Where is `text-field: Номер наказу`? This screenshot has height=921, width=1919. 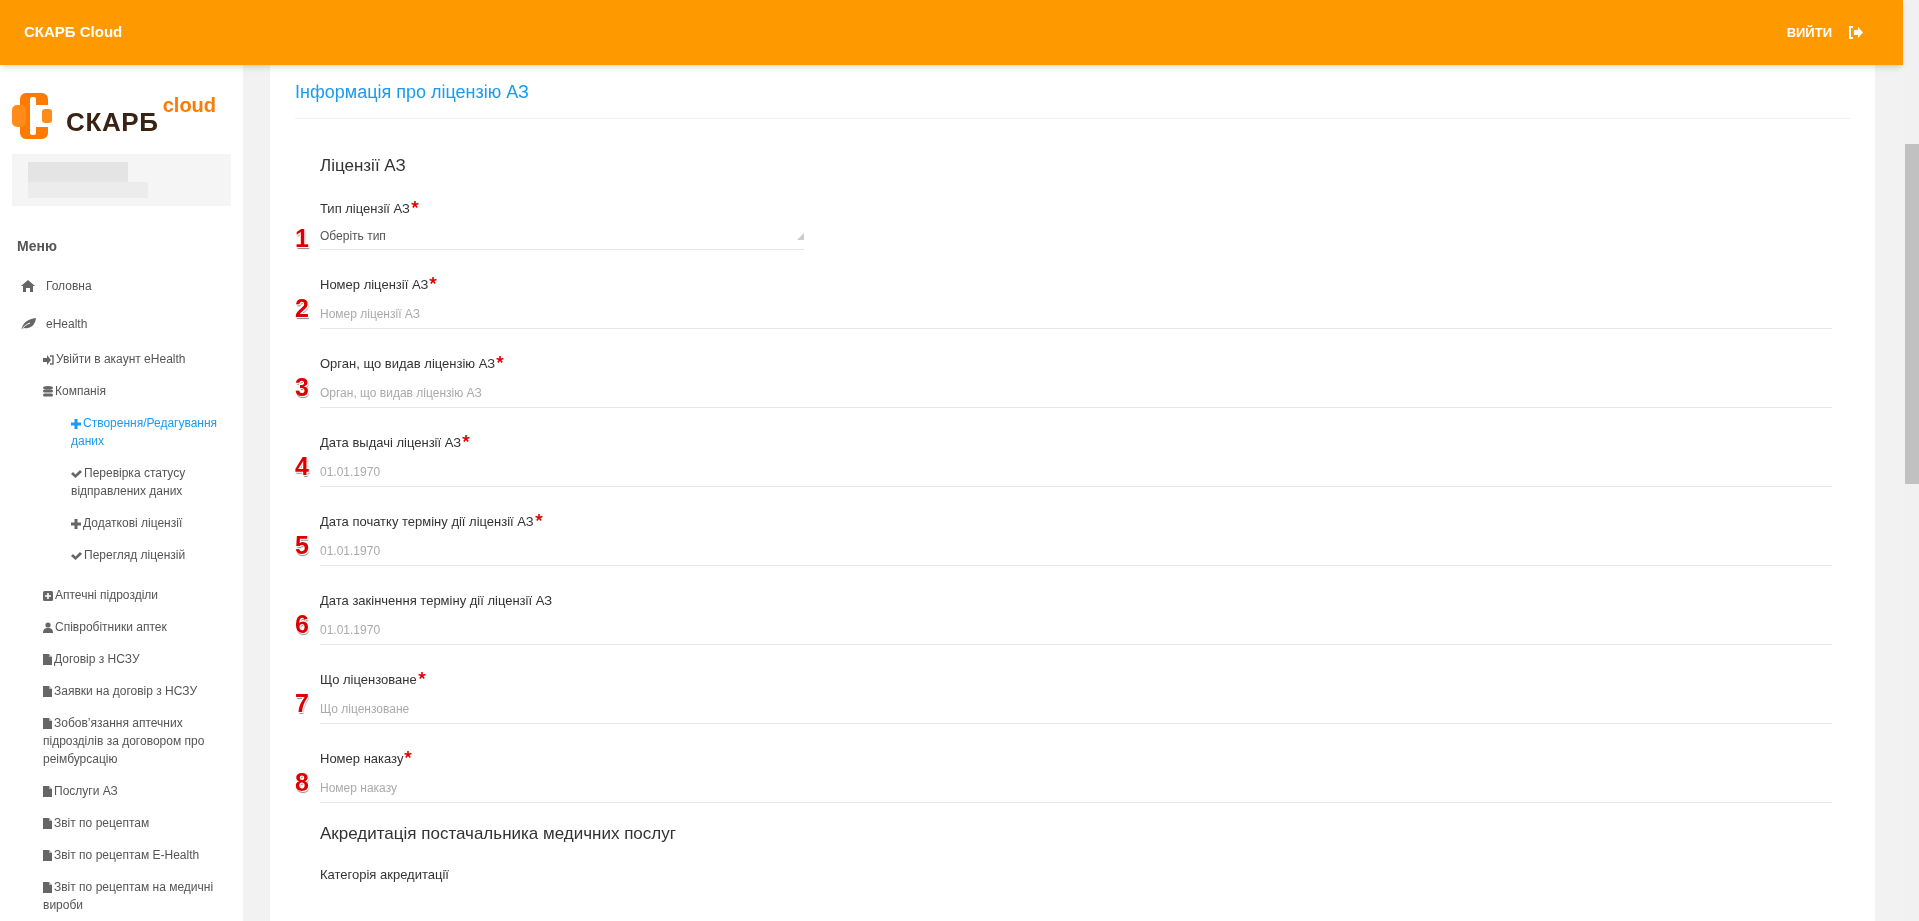 text-field: Номер наказу is located at coordinates (1076, 788).